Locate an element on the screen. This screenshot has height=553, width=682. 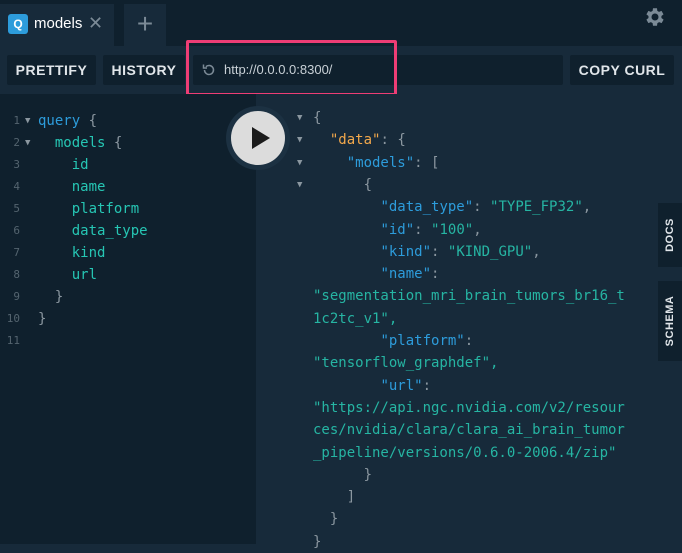
line-number: 3 is located at coordinates (16, 164).